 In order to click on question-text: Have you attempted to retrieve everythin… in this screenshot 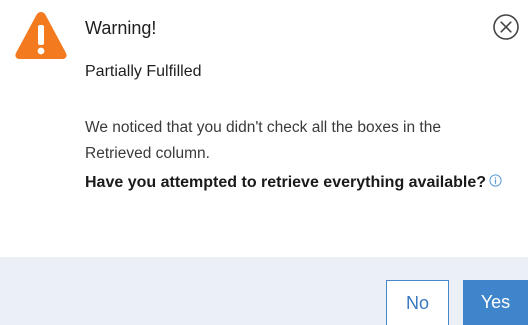, I will do `click(286, 182)`.